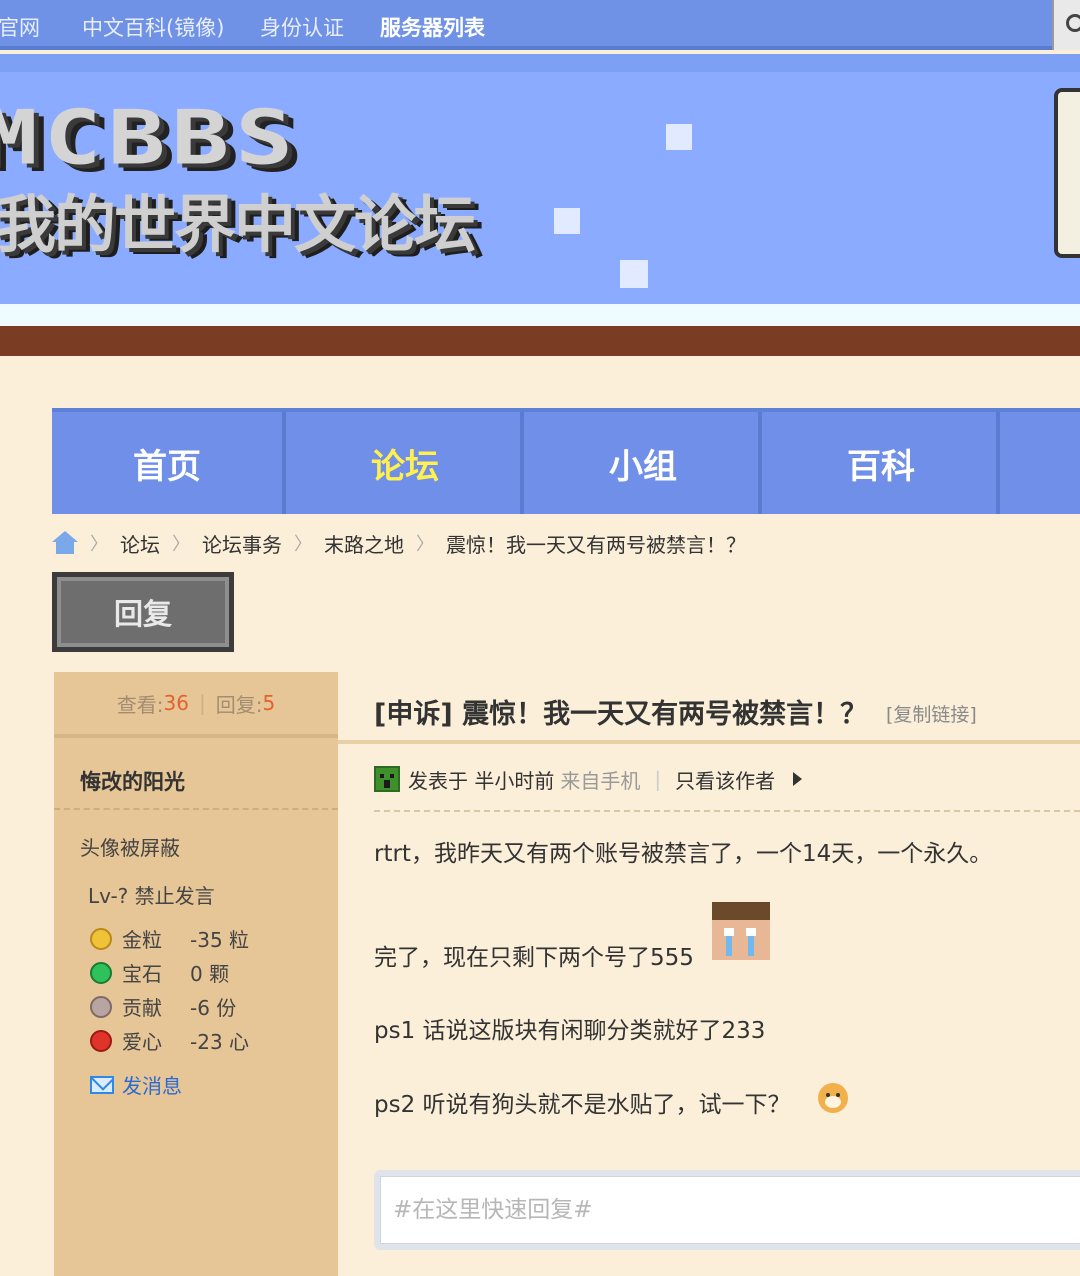 The image size is (1080, 1276). What do you see at coordinates (136, 1084) in the screenshot?
I see `send-message-link: 发消息` at bounding box center [136, 1084].